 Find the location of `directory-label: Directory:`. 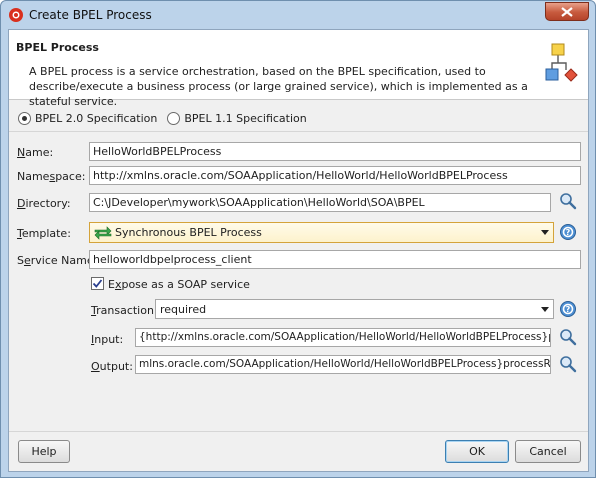

directory-label: Directory: is located at coordinates (44, 203).